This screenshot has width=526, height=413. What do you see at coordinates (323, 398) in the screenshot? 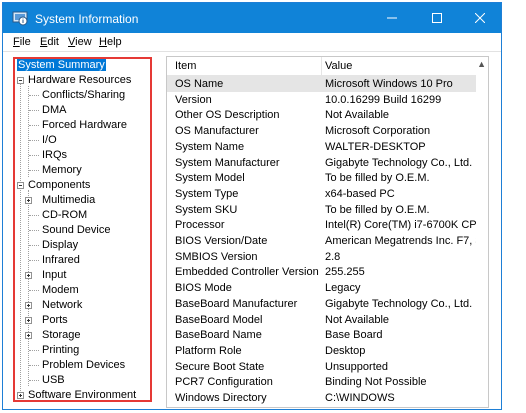
I see `table-row: Windows Directory C:\WINDOWS` at bounding box center [323, 398].